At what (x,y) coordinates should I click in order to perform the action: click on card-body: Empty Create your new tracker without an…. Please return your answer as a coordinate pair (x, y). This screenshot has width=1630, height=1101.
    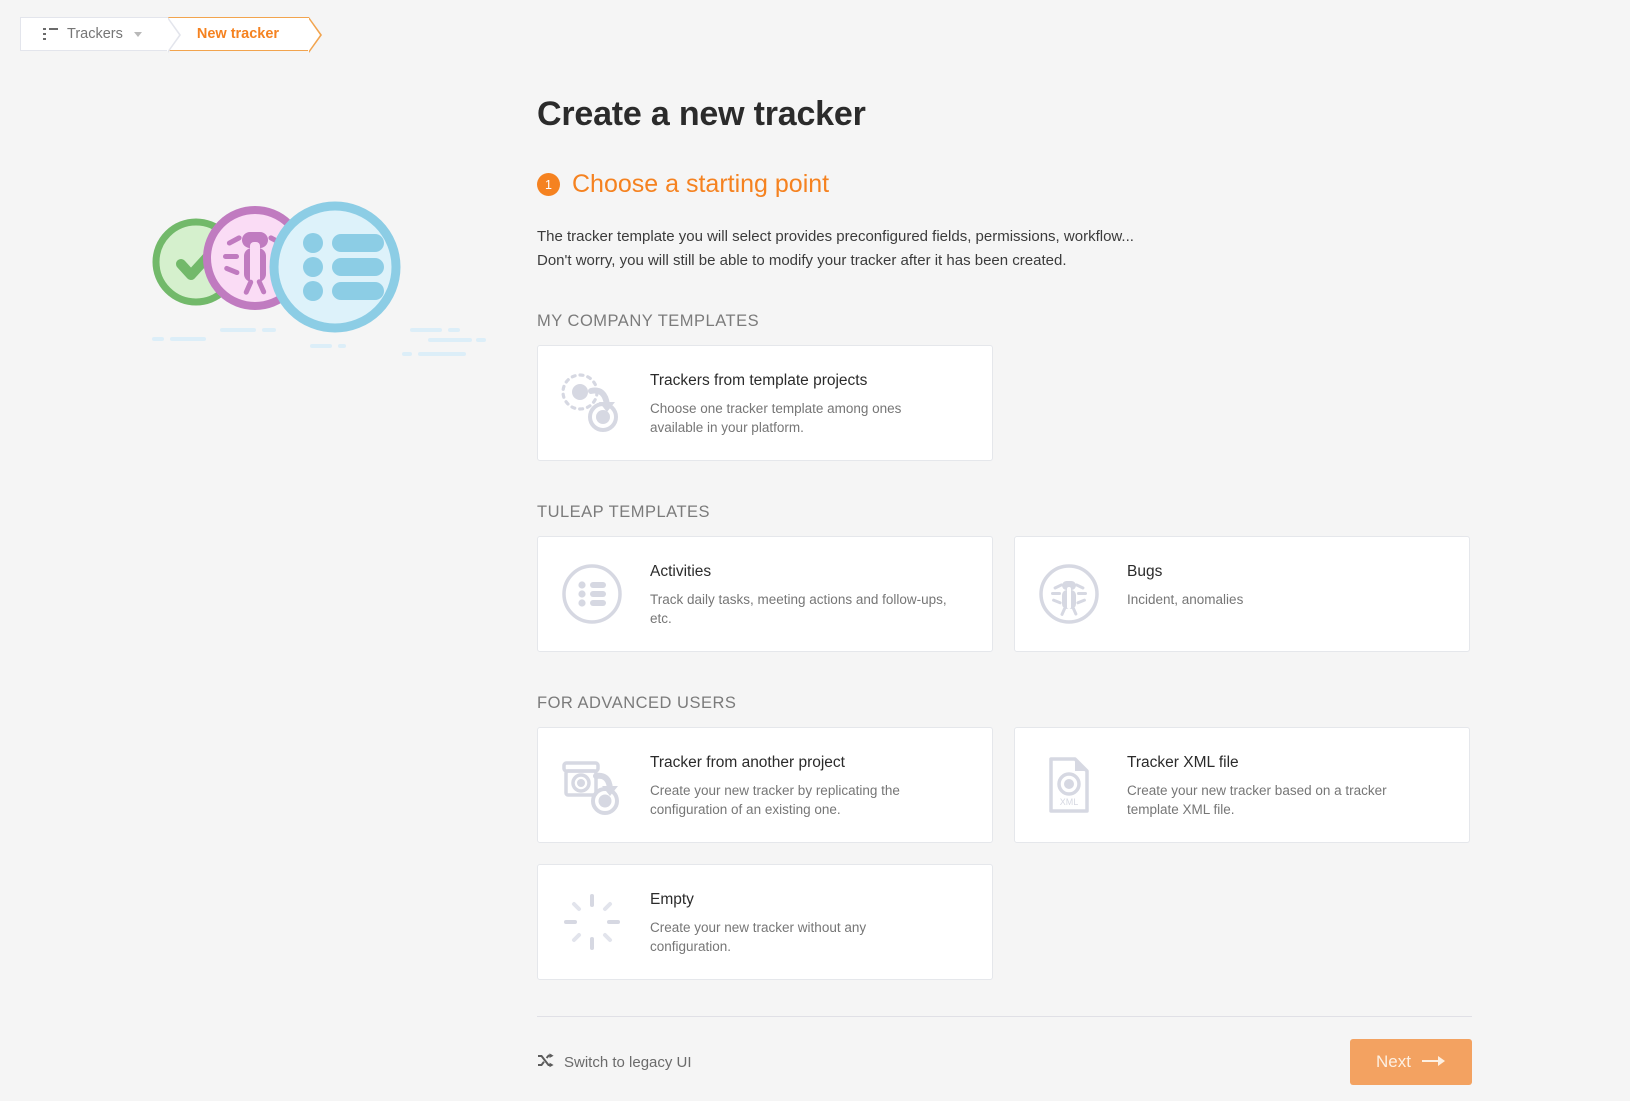
    Looking at the image, I should click on (800, 921).